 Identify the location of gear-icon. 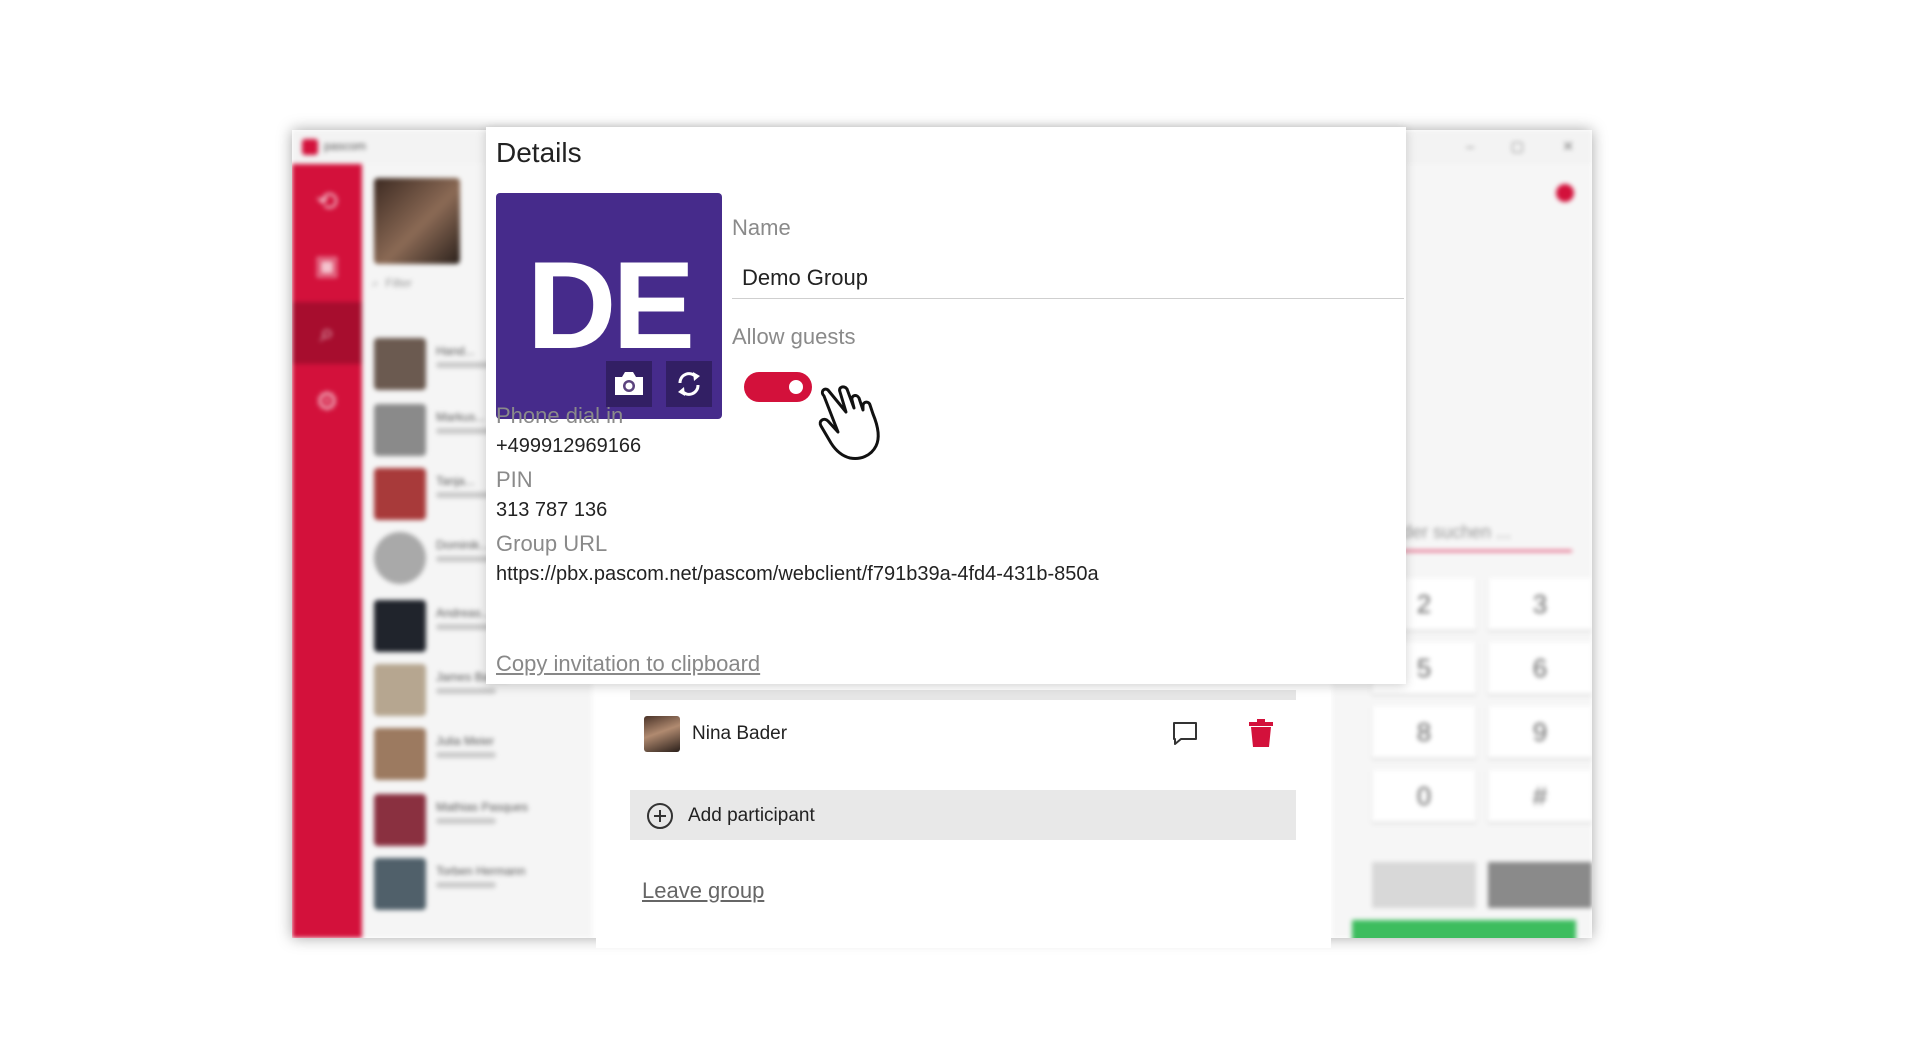
(1565, 193).